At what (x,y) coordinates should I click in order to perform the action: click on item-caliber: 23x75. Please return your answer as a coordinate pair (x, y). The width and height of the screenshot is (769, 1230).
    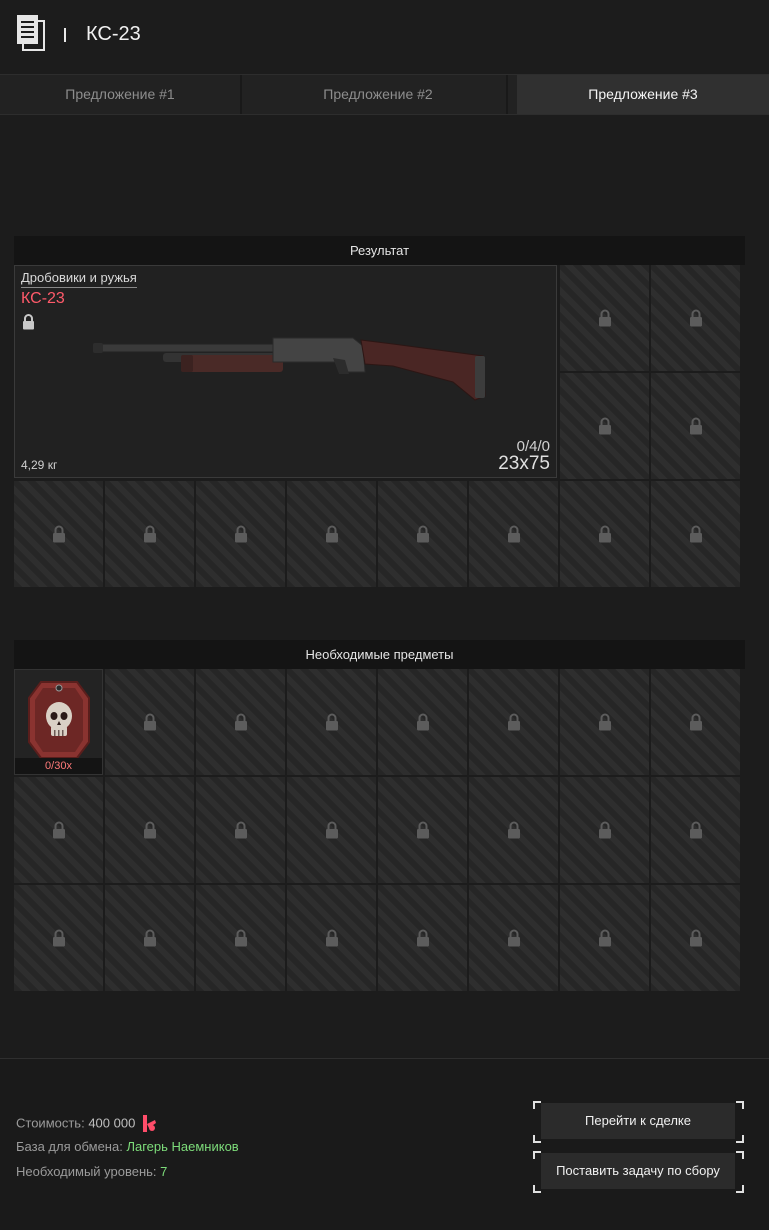
    Looking at the image, I should click on (524, 463).